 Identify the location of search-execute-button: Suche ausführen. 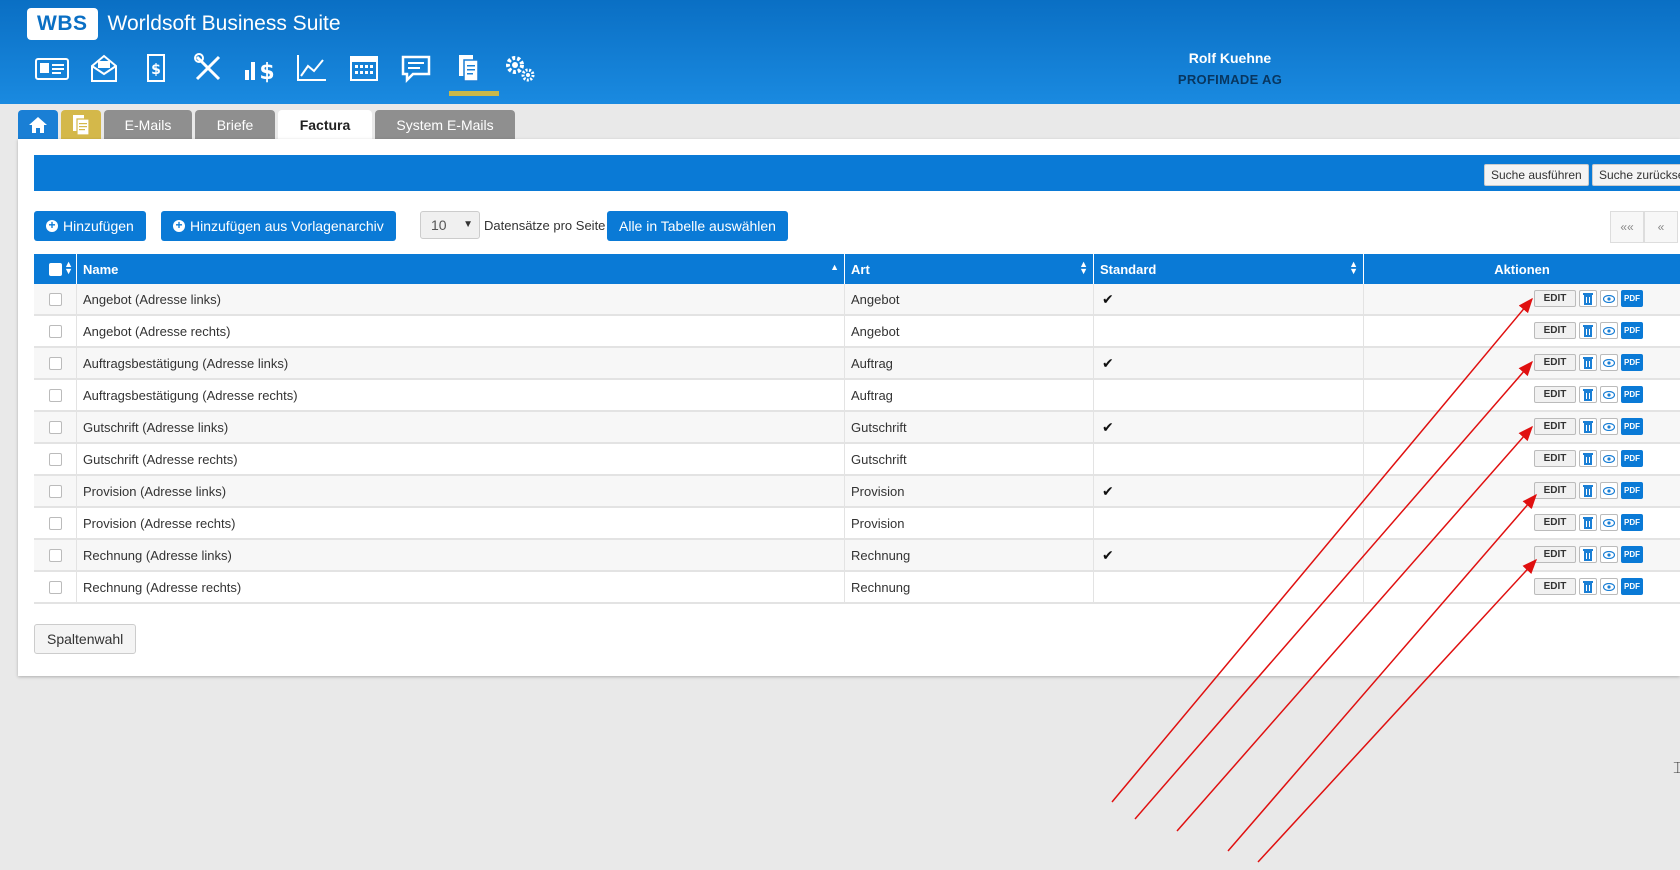
(1536, 175).